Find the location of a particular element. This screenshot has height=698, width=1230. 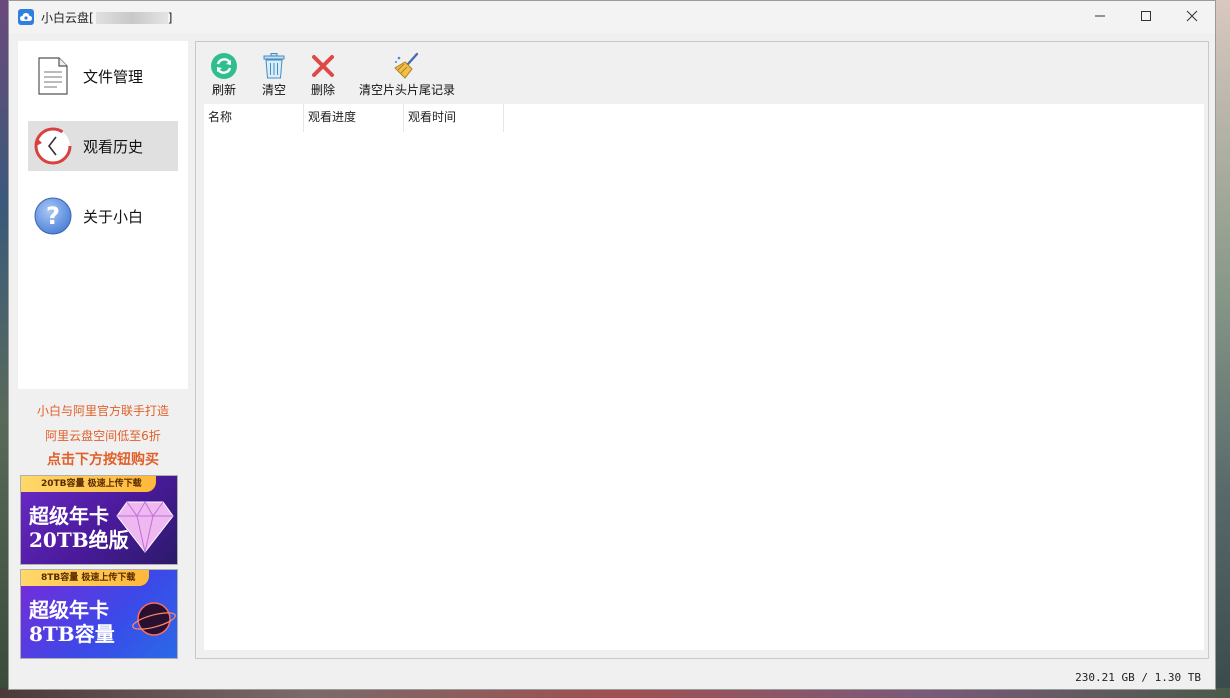

delete-button: 删除 is located at coordinates (323, 75).